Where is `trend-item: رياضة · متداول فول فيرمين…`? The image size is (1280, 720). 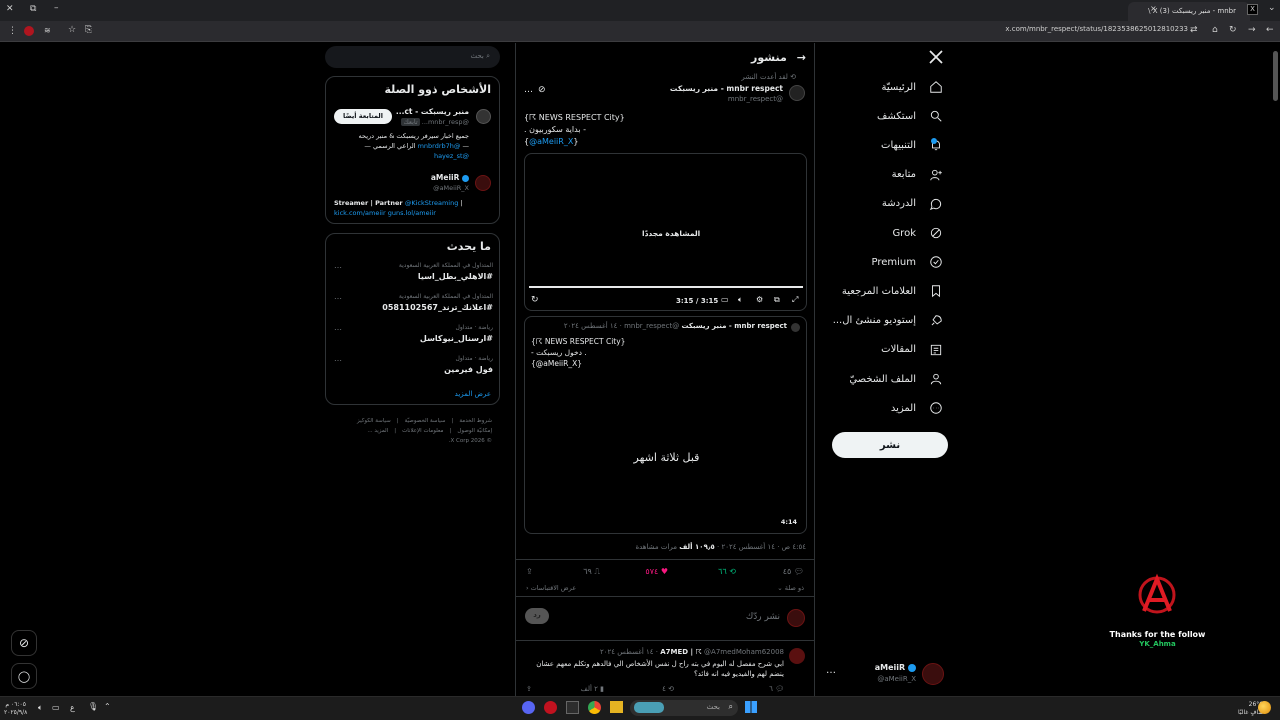 trend-item: رياضة · متداول فول فيرمين… is located at coordinates (413, 368).